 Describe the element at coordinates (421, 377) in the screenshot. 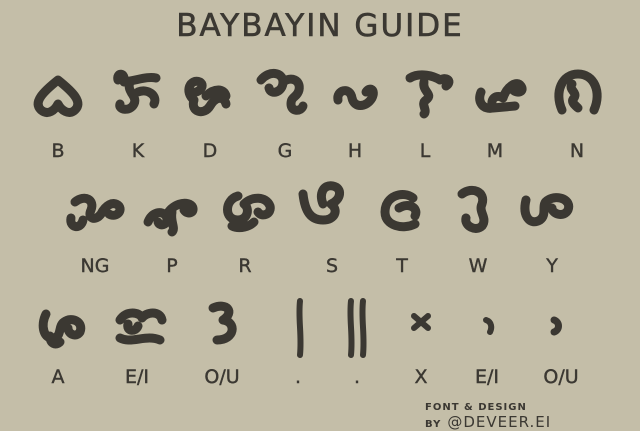

I see `label-x: X` at that location.